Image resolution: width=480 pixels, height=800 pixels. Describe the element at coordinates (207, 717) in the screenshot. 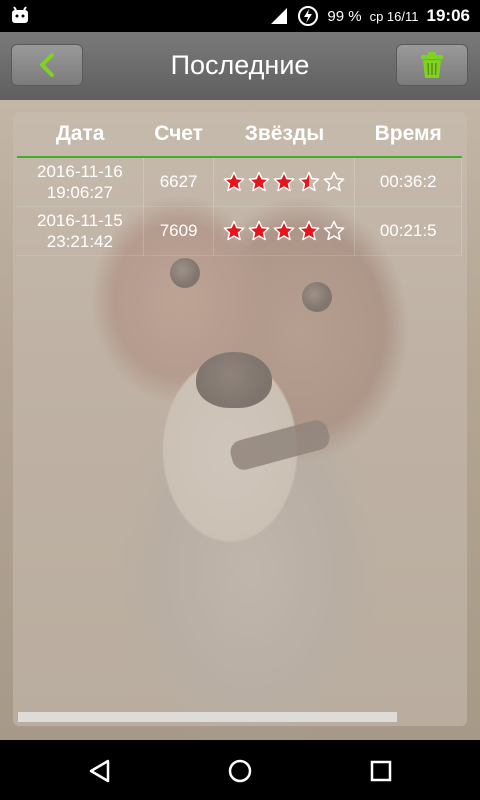

I see `horizontal-scrollbar` at that location.